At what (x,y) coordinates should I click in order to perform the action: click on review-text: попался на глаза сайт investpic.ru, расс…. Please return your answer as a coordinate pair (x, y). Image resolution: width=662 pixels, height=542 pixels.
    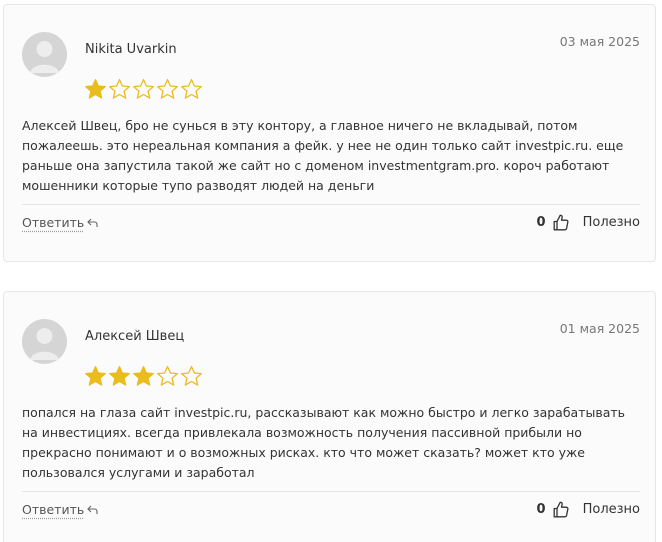
    Looking at the image, I should click on (324, 442).